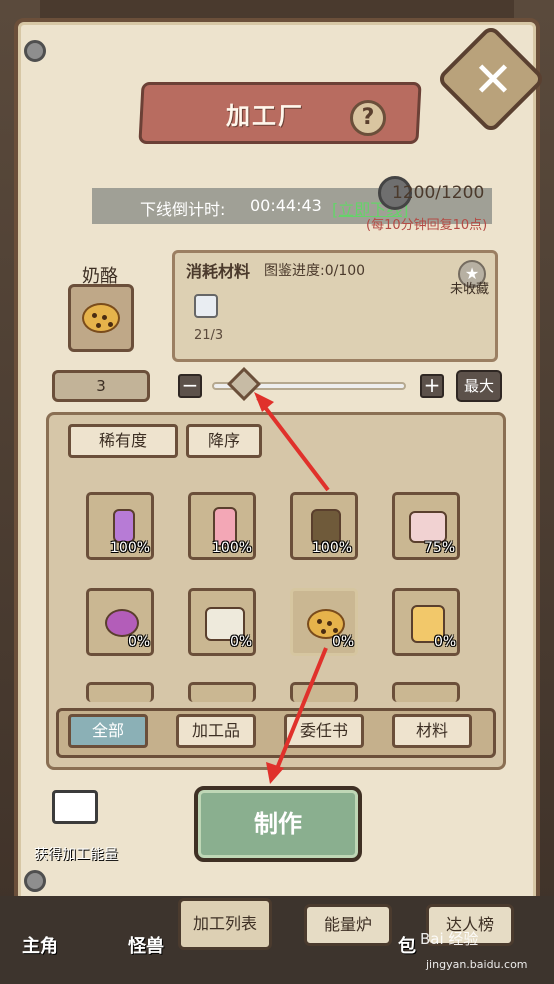 Image resolution: width=554 pixels, height=984 pixels. Describe the element at coordinates (75, 807) in the screenshot. I see `video-clapper-icon` at that location.